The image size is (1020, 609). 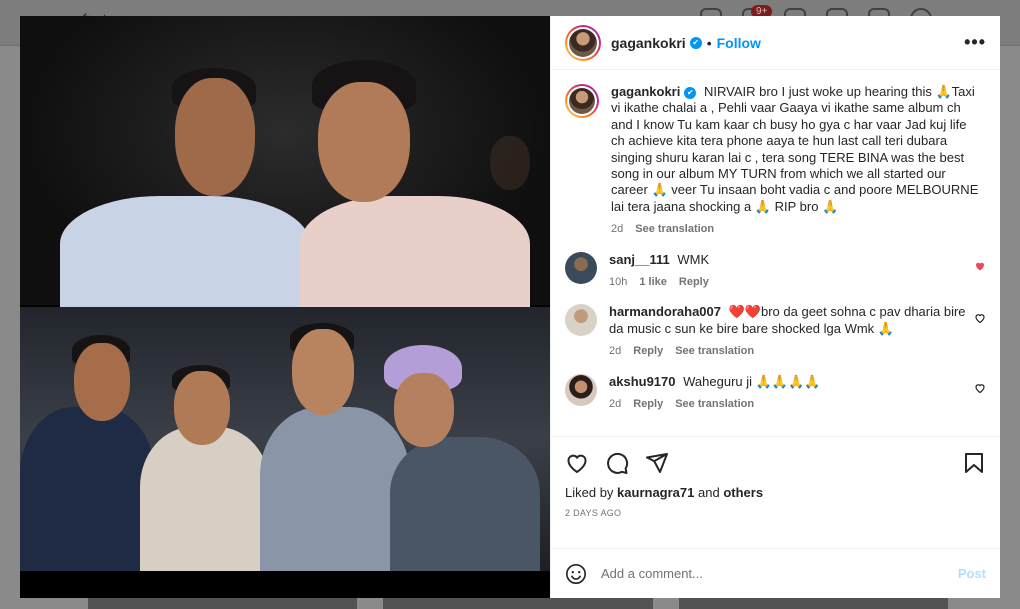 I want to click on comment-icon, so click(x=617, y=463).